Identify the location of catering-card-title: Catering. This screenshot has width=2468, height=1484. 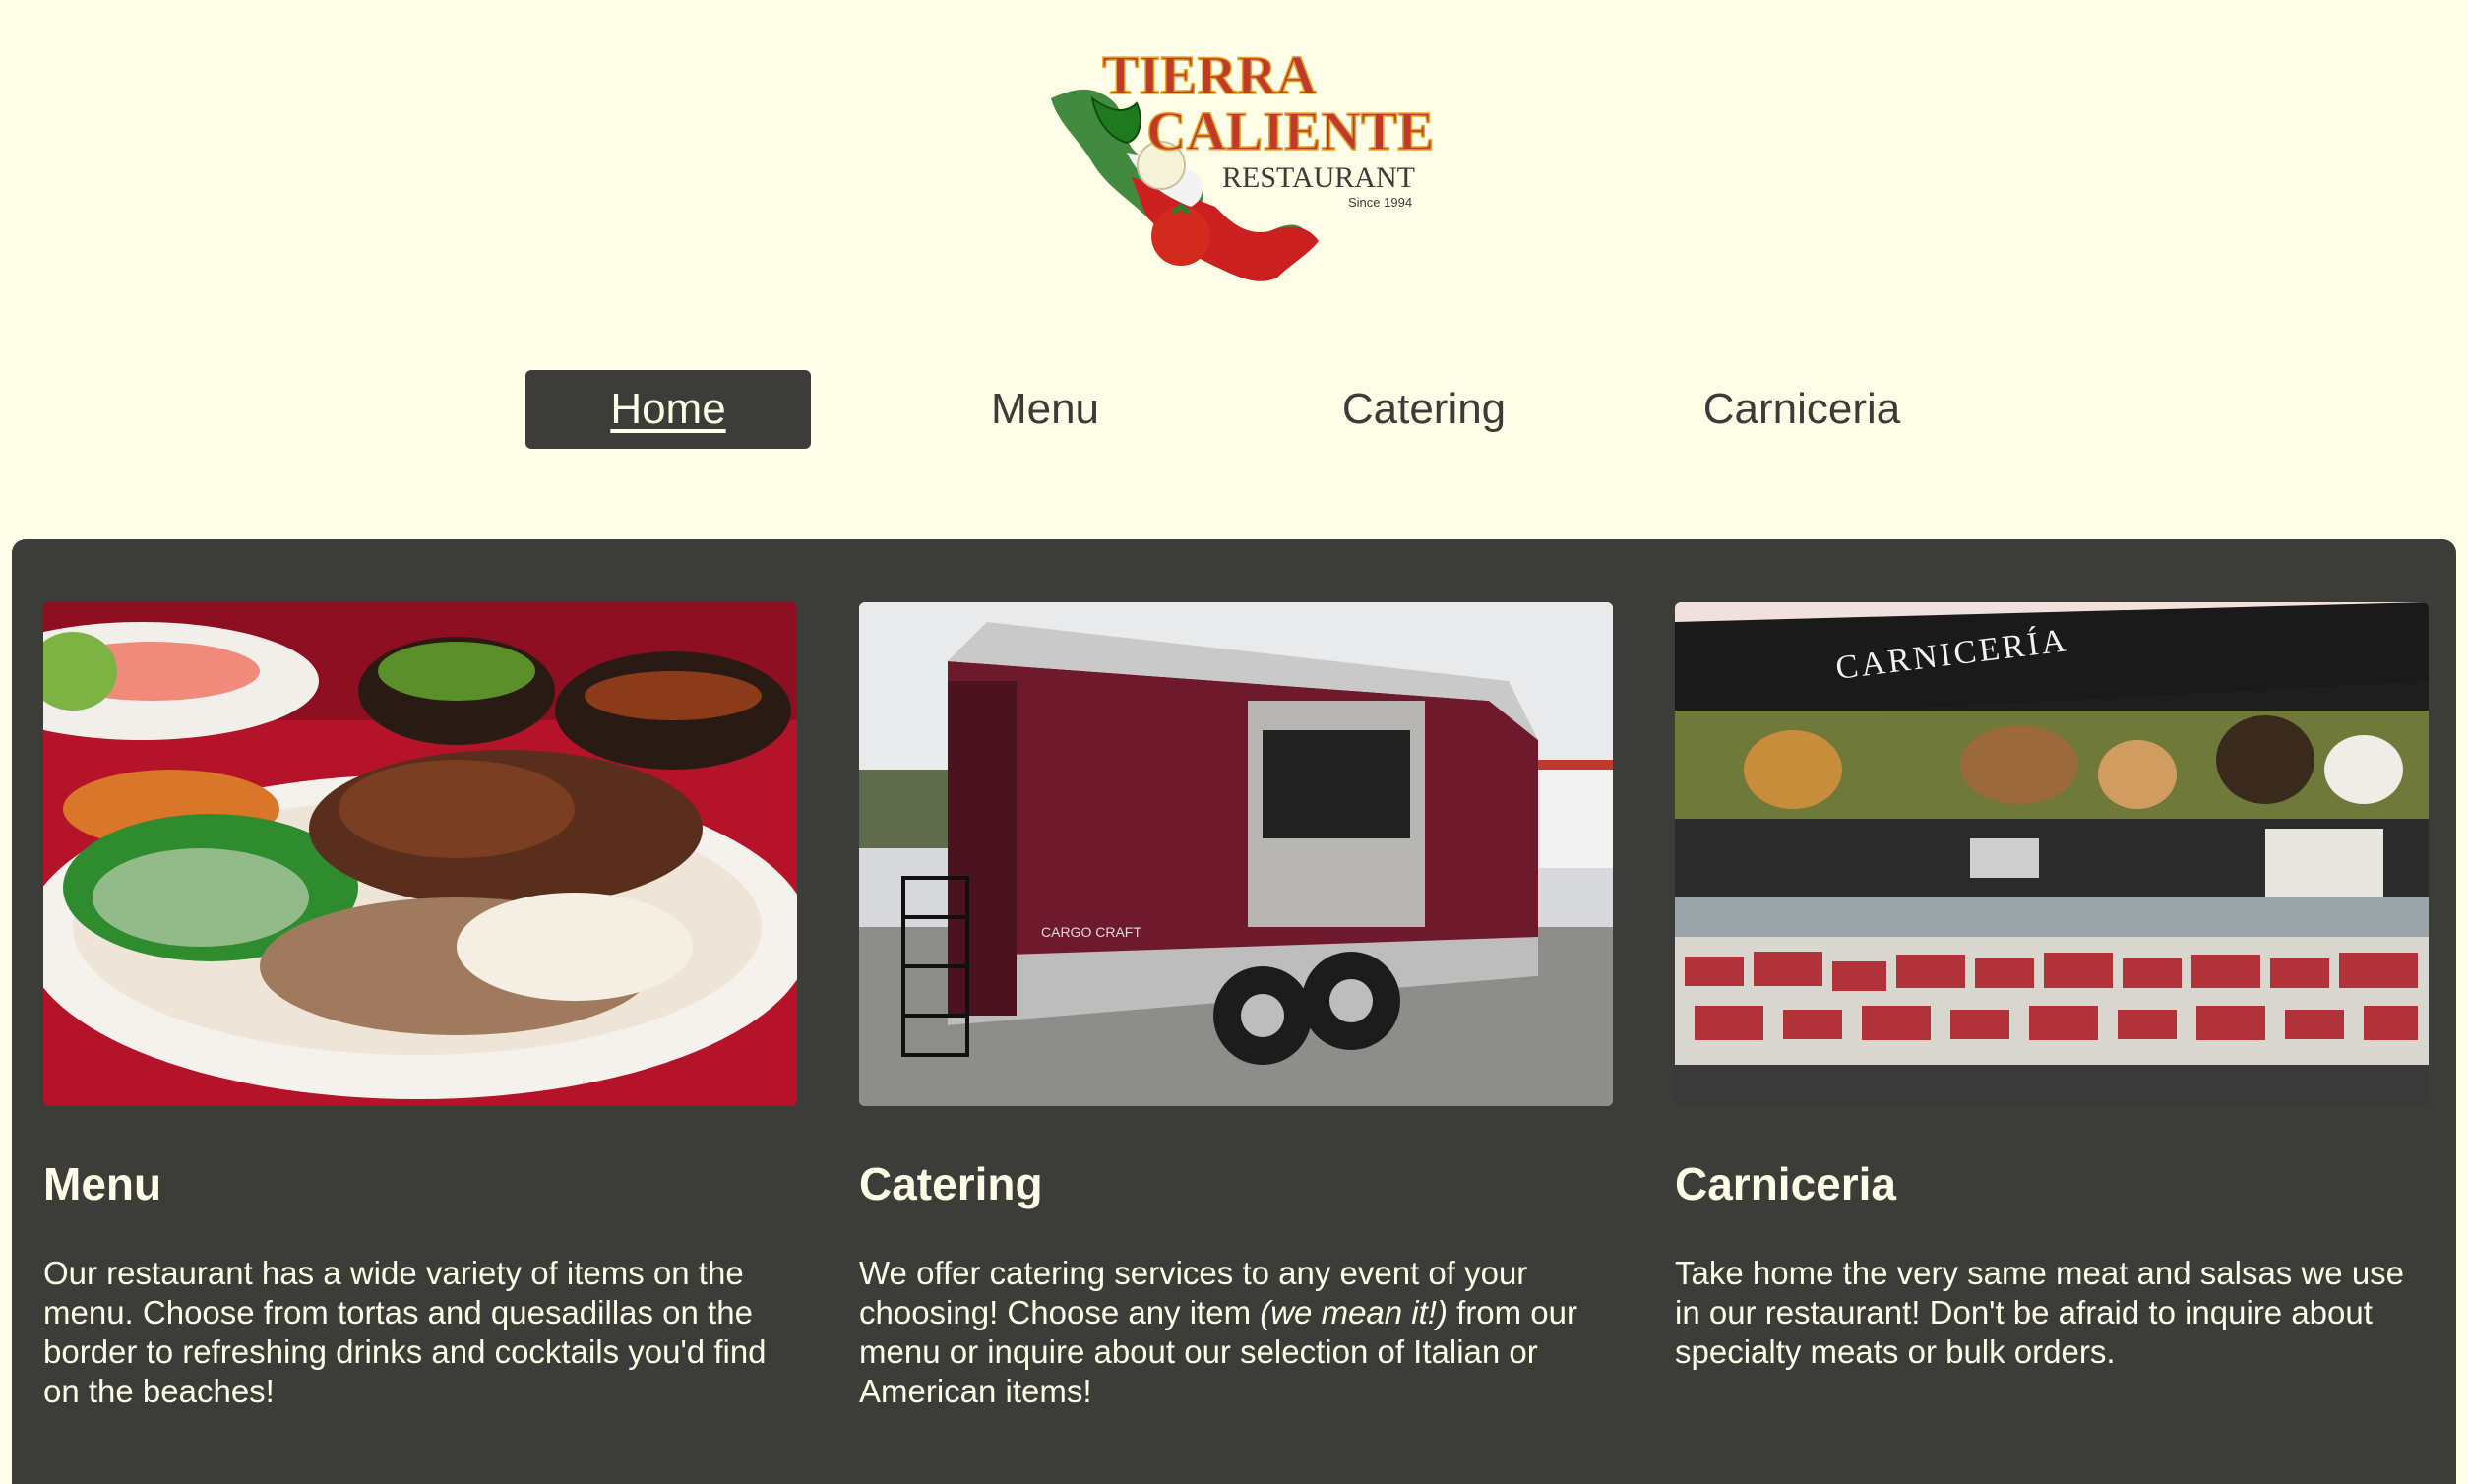
(951, 1183).